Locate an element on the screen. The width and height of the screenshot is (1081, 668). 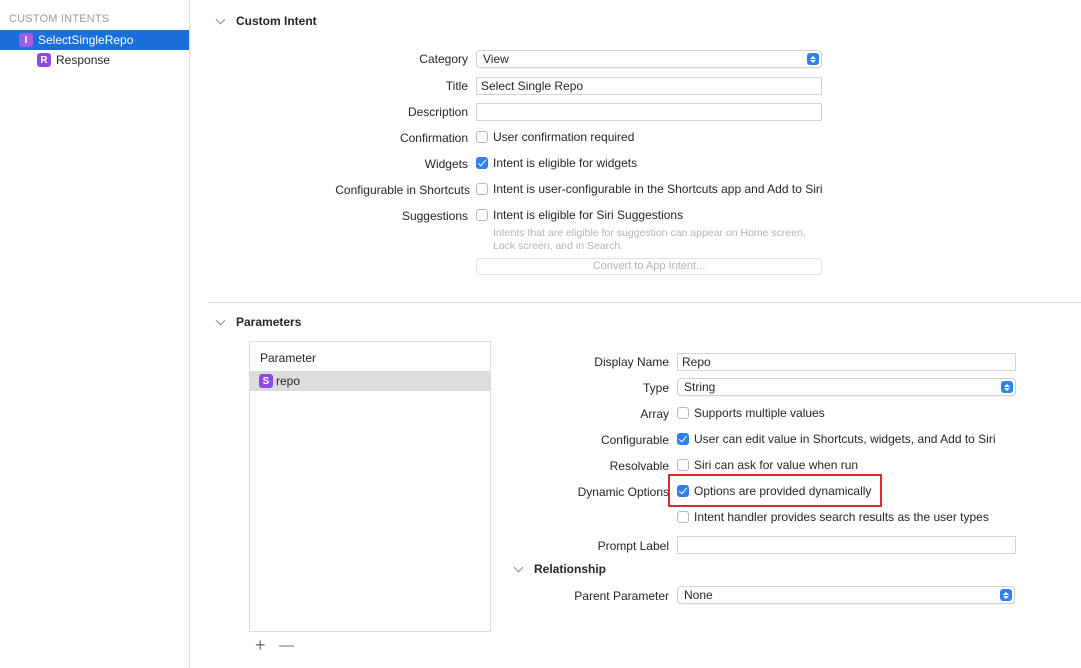
resolvable-checkbox: Siri can ask for value when run is located at coordinates (767, 465).